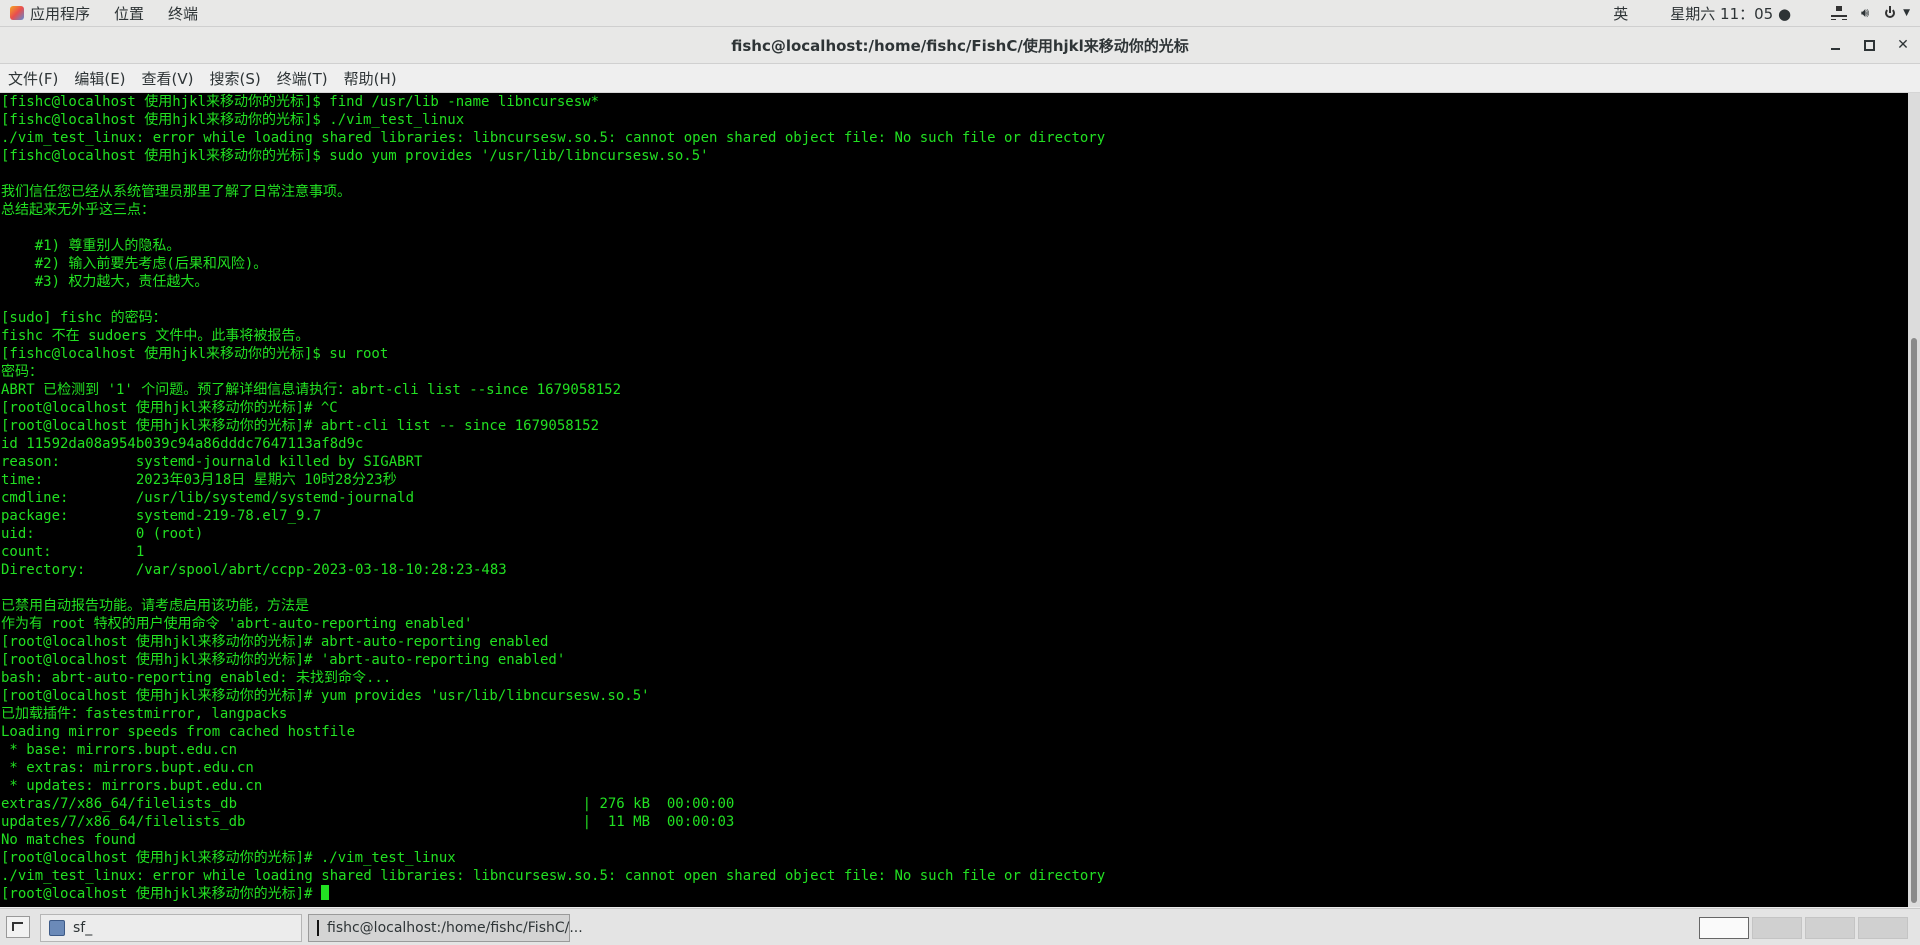 The image size is (1920, 945). I want to click on terminal-app-label: 终端, so click(183, 13).